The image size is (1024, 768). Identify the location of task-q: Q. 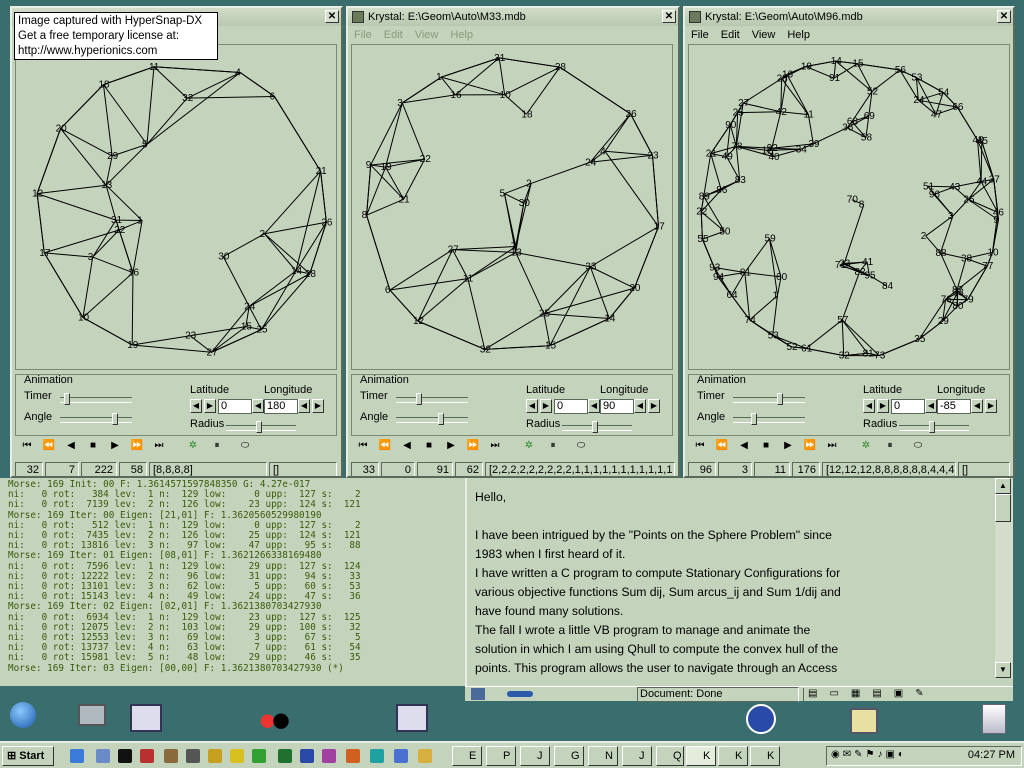
(670, 756).